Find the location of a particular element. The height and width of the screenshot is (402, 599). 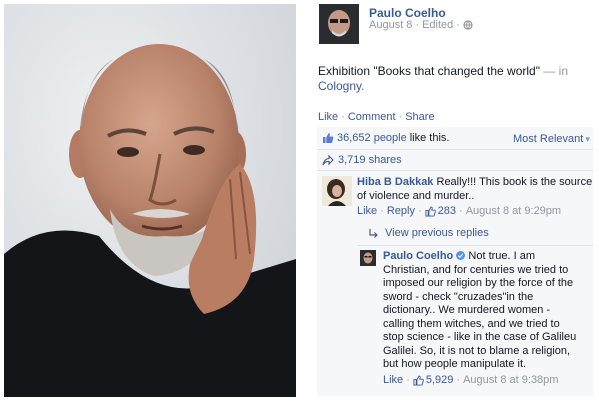

comment-1-sep-3: · is located at coordinates (461, 211).